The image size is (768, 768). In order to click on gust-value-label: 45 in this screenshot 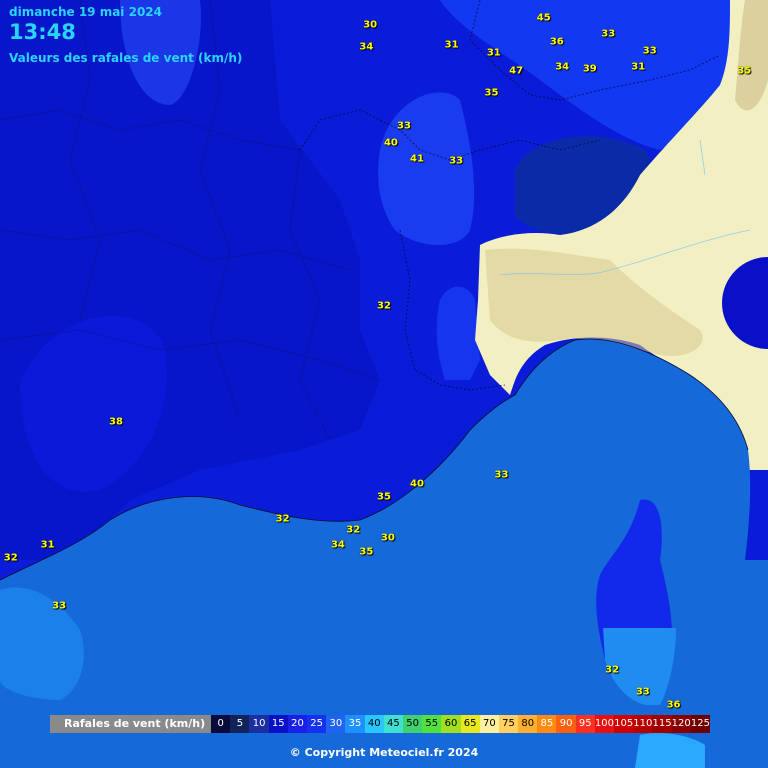, I will do `click(543, 18)`.